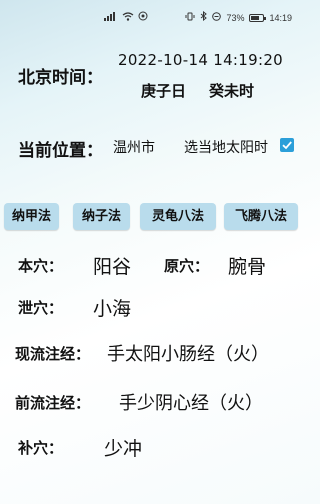 This screenshot has height=504, width=320. Describe the element at coordinates (150, 17) in the screenshot. I see `status-bar: 73% 14:19` at that location.